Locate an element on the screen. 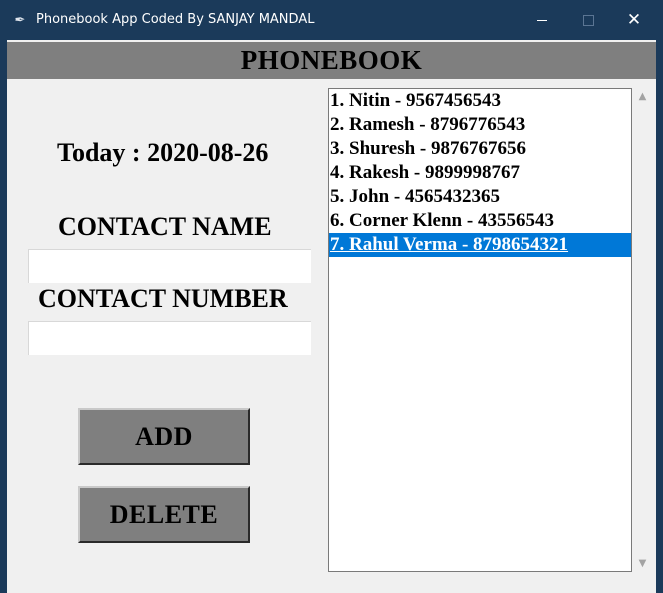 Image resolution: width=663 pixels, height=593 pixels. add-button: ADD is located at coordinates (164, 436).